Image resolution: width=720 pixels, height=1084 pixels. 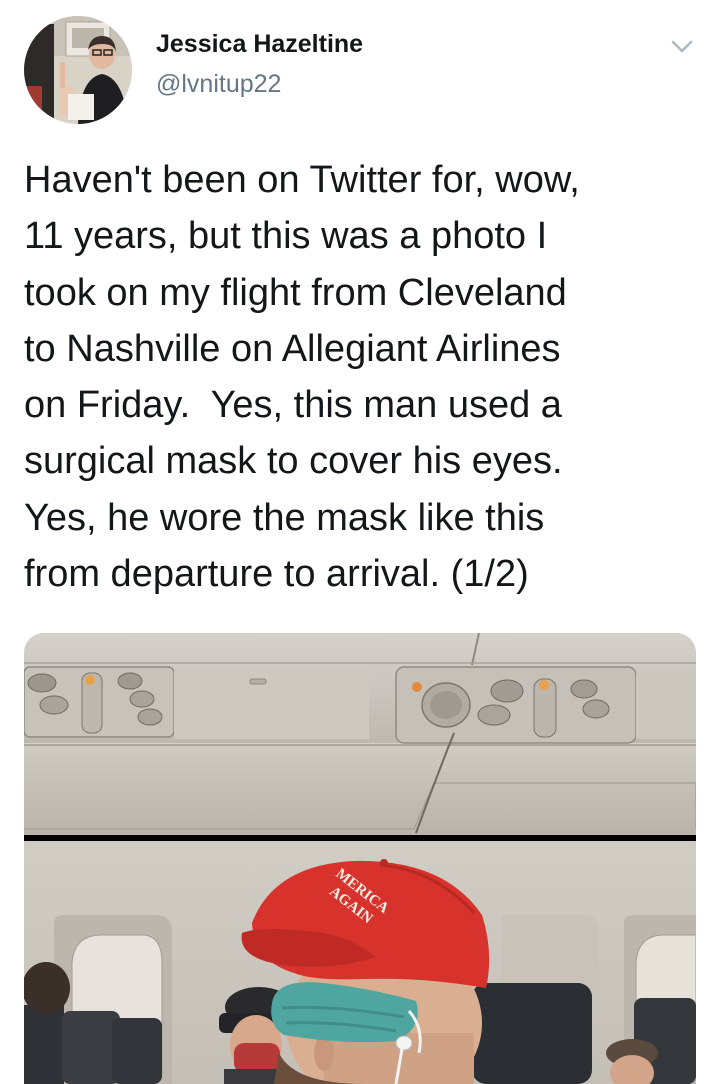 I want to click on author-names: Jessica Hazeltine @lvnitup22, so click(x=259, y=64).